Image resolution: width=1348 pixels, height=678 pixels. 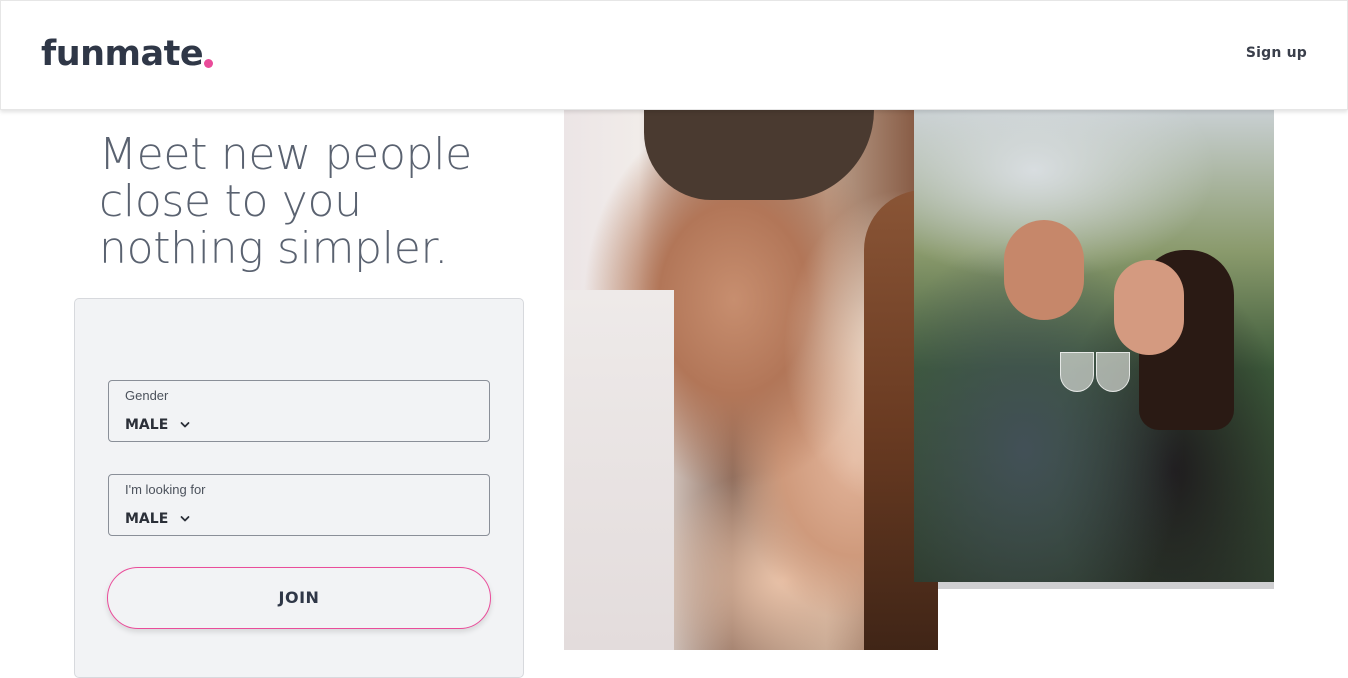 What do you see at coordinates (147, 519) in the screenshot?
I see `looking-for-selected-value: MALE` at bounding box center [147, 519].